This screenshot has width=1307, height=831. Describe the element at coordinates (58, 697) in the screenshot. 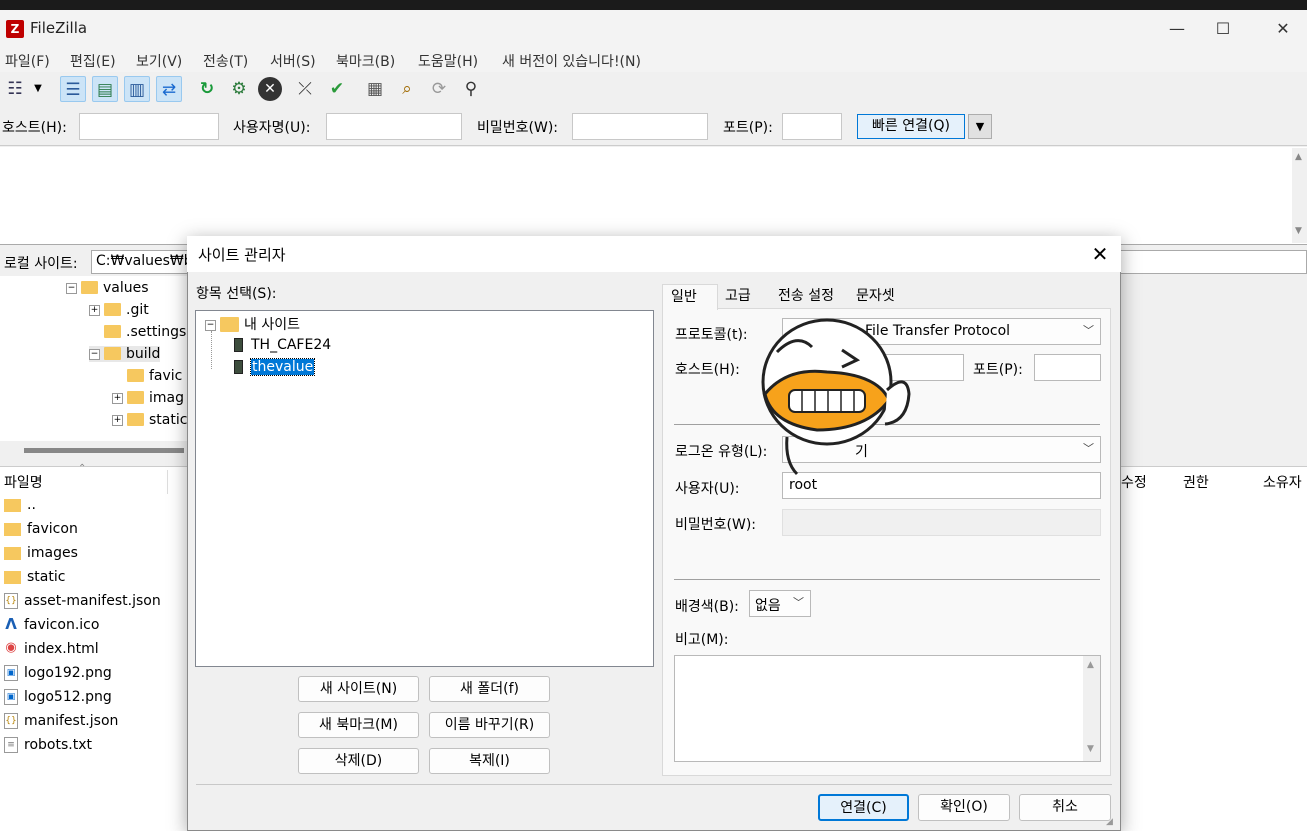

I see `file-row: ▣ logo512.png` at that location.